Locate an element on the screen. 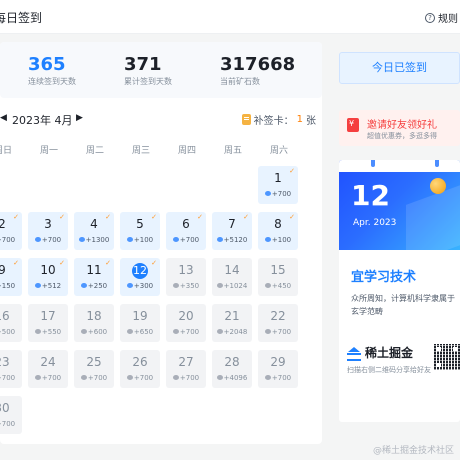 Image resolution: width=460 pixels, height=460 pixels. rules-label: 规则 is located at coordinates (448, 19).